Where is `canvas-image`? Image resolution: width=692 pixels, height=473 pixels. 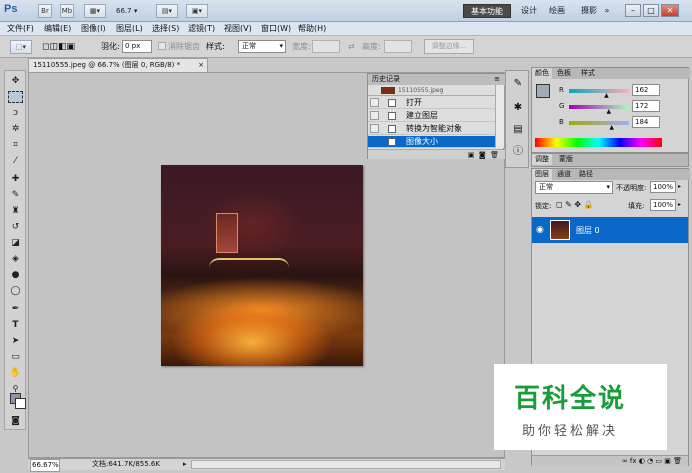
canvas-image is located at coordinates (262, 265).